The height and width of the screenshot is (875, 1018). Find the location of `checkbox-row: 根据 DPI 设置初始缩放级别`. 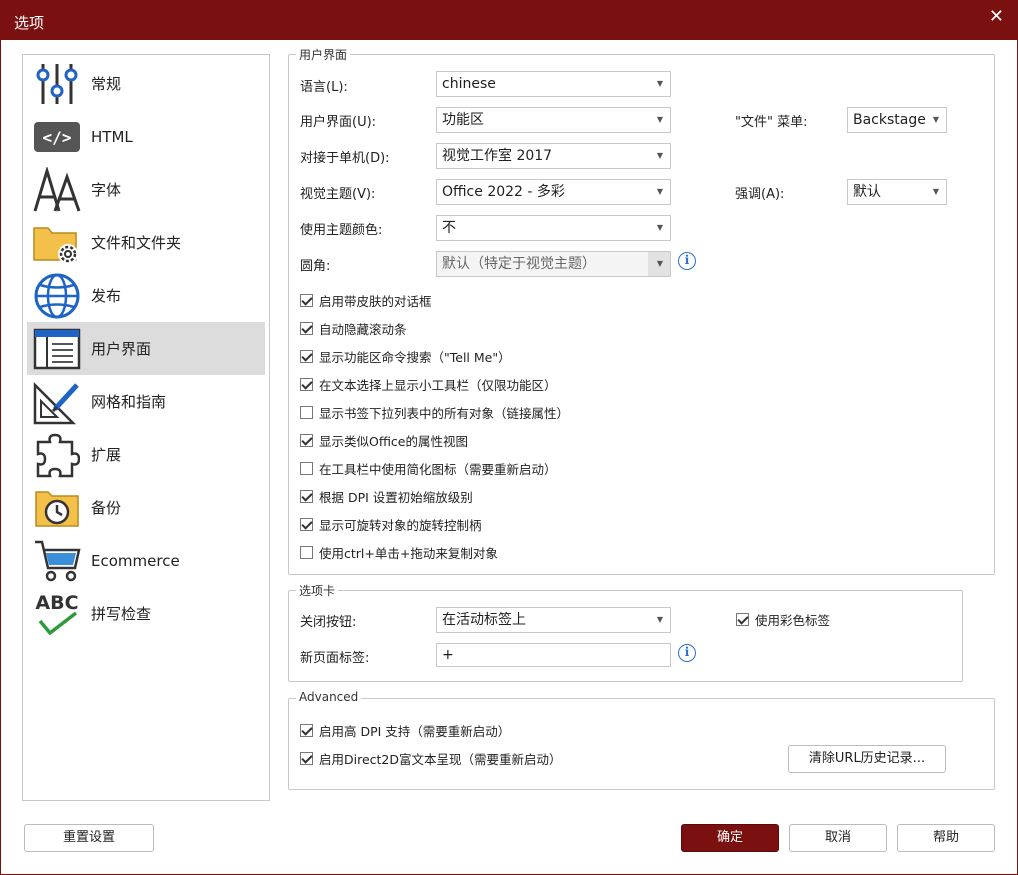

checkbox-row: 根据 DPI 设置初始缩放级别 is located at coordinates (386, 496).